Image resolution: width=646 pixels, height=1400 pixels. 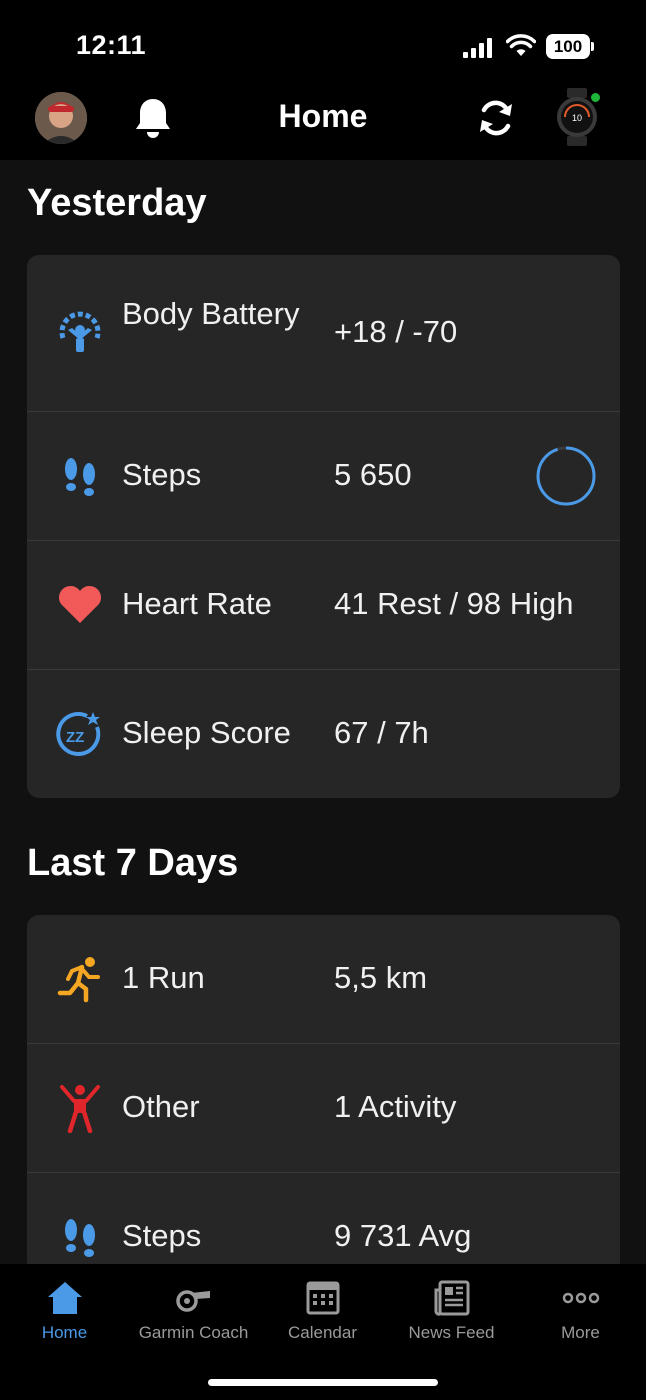 I want to click on body-battery-icon, so click(x=80, y=333).